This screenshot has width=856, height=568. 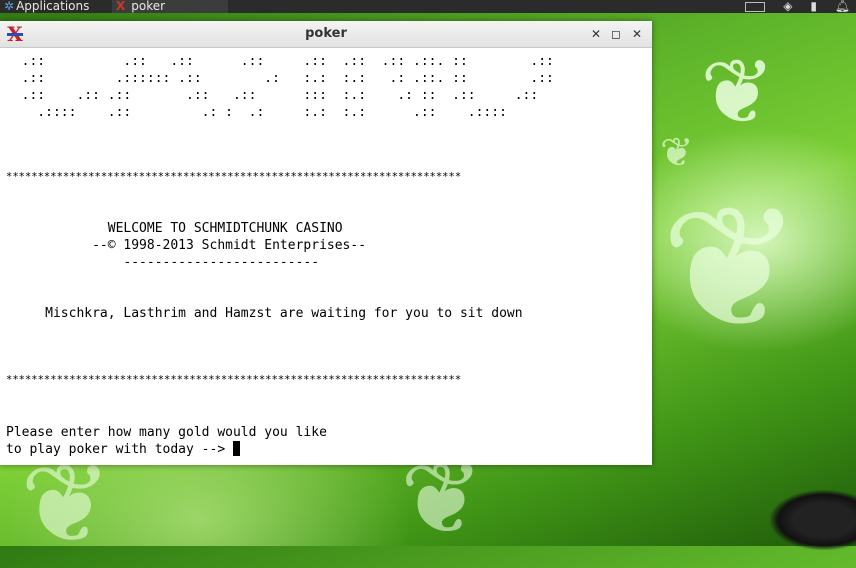 I want to click on taskbar-item-poker: Xpoker, so click(x=170, y=6).